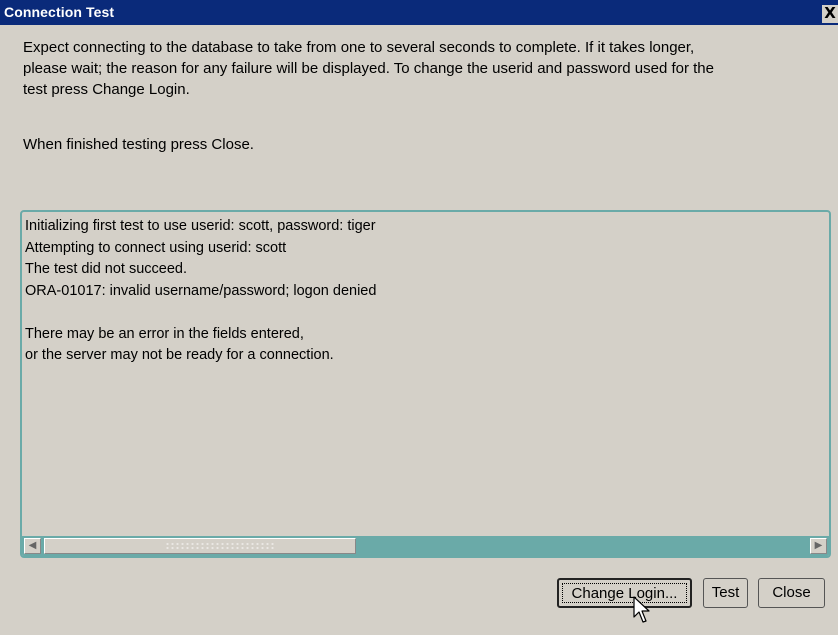 Image resolution: width=838 pixels, height=635 pixels. Describe the element at coordinates (419, 12) in the screenshot. I see `title-bar: Connection Test X` at that location.